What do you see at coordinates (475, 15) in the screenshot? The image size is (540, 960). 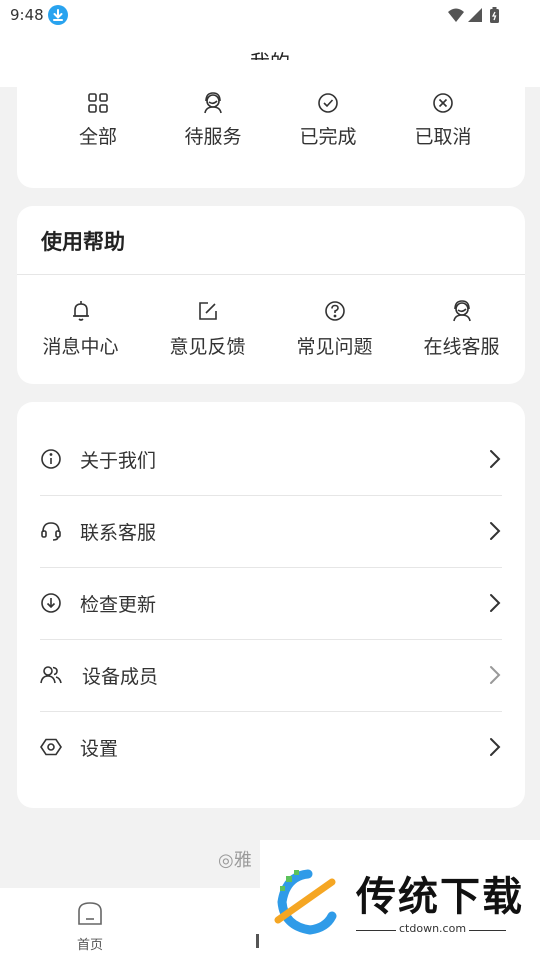 I see `signal-icon` at bounding box center [475, 15].